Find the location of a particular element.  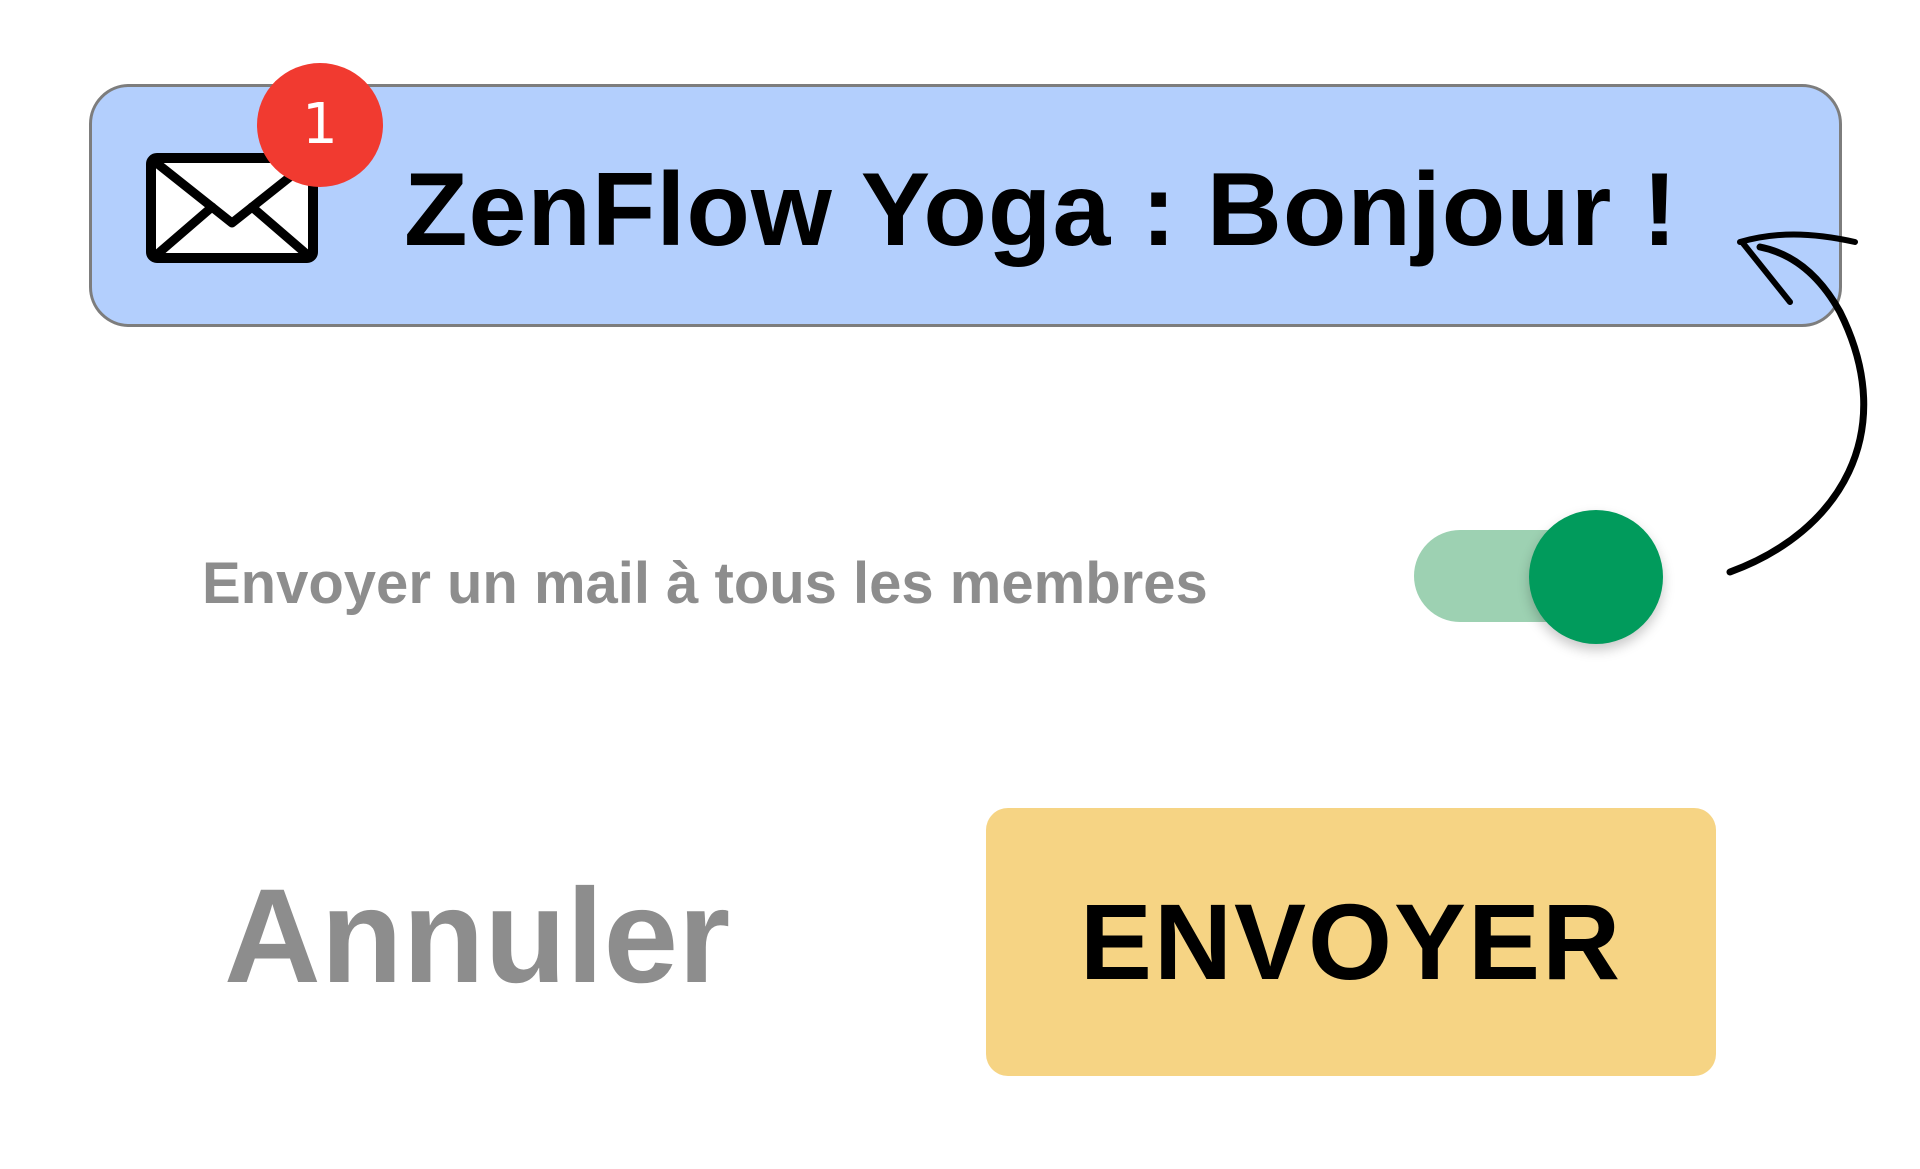

toggle-thumb is located at coordinates (1596, 577).